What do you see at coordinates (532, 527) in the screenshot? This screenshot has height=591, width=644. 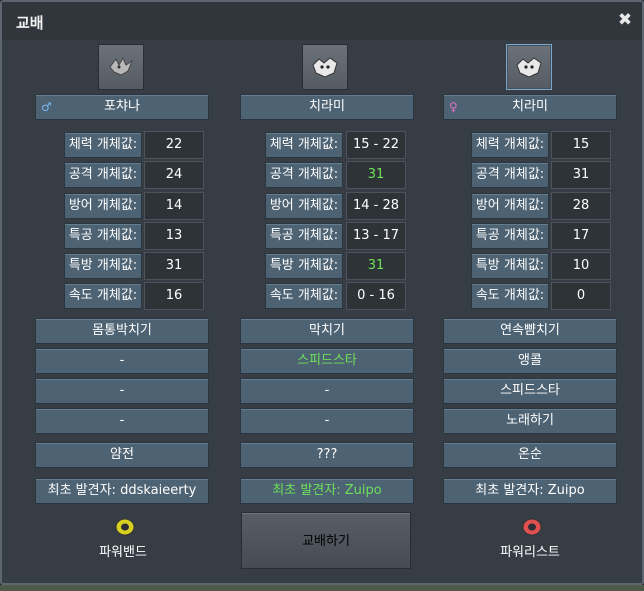 I see `power-wrist-icon` at bounding box center [532, 527].